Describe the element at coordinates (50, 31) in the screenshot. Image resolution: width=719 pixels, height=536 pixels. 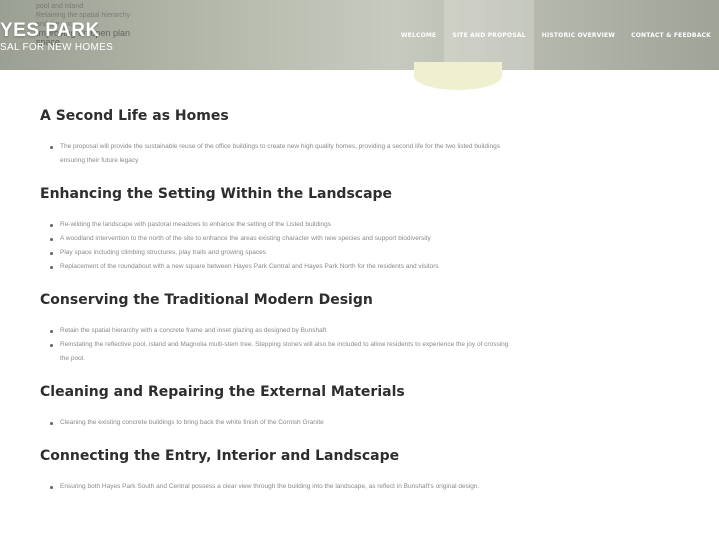
I see `site-title: YES PARK` at that location.